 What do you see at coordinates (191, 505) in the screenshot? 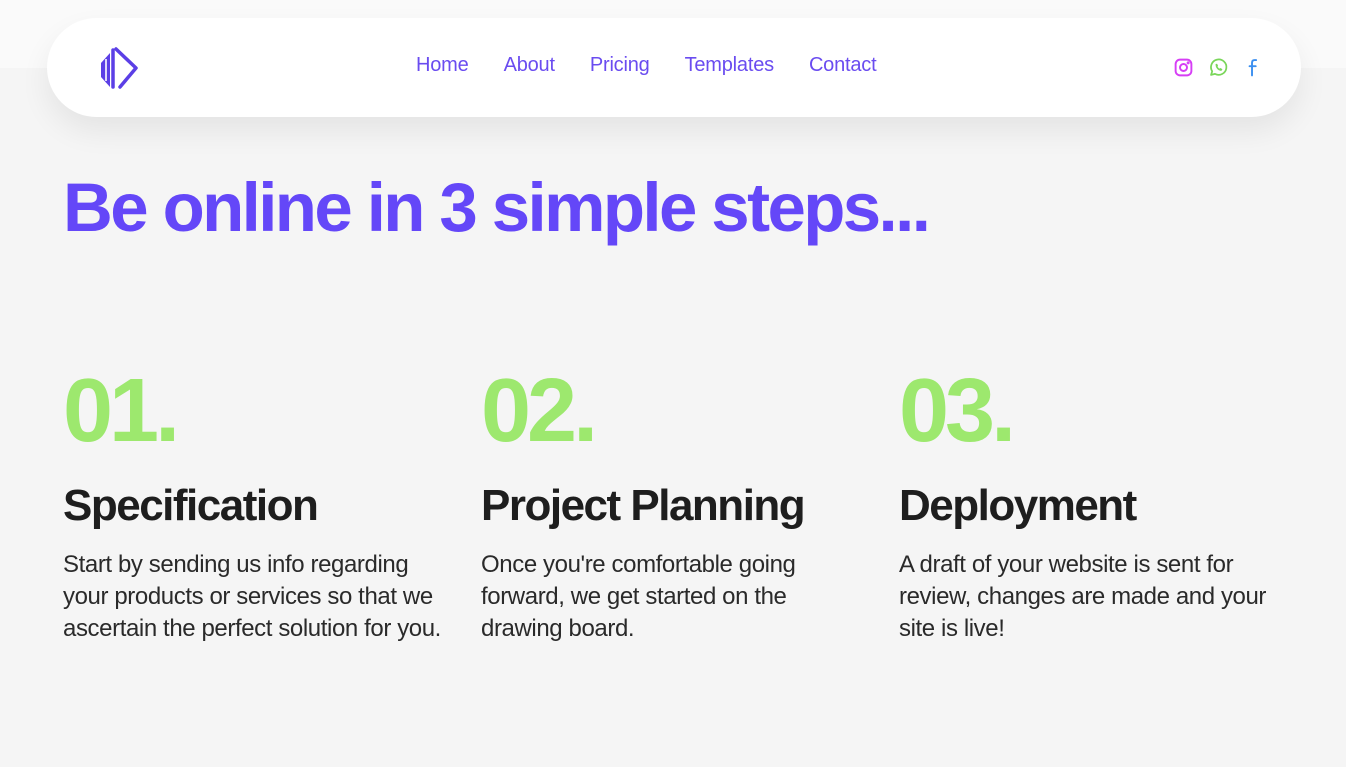
I see `step-title: Specification` at bounding box center [191, 505].